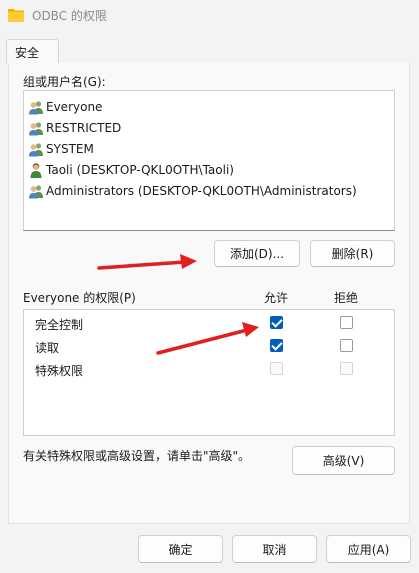  I want to click on tab-security: 安全, so click(32, 51).